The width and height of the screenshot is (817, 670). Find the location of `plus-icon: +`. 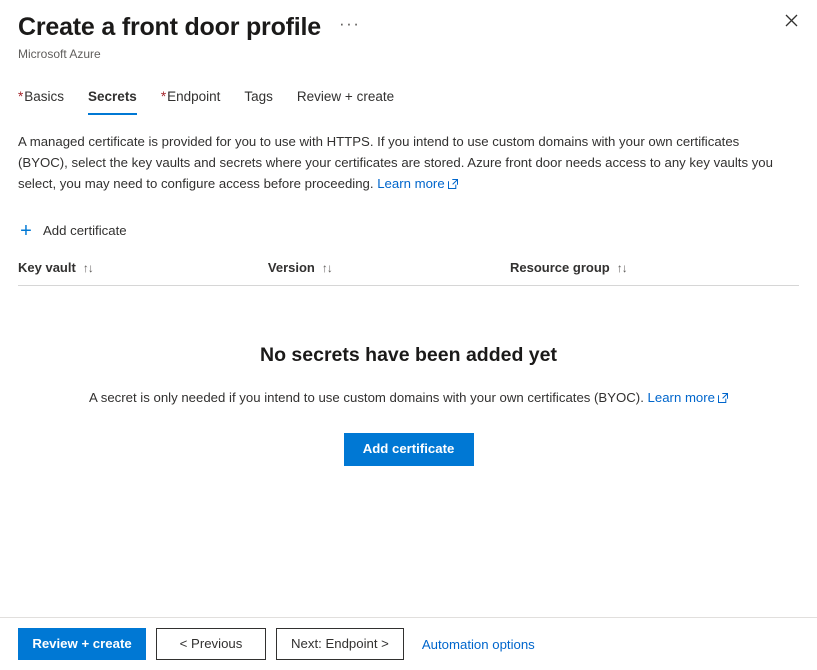

plus-icon: + is located at coordinates (26, 230).